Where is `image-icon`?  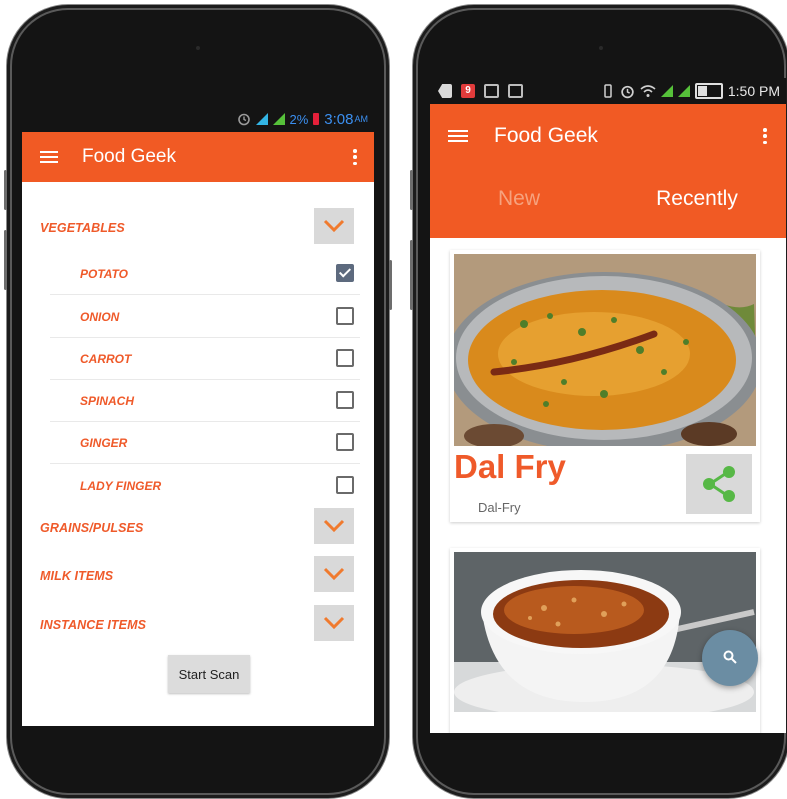 image-icon is located at coordinates (491, 91).